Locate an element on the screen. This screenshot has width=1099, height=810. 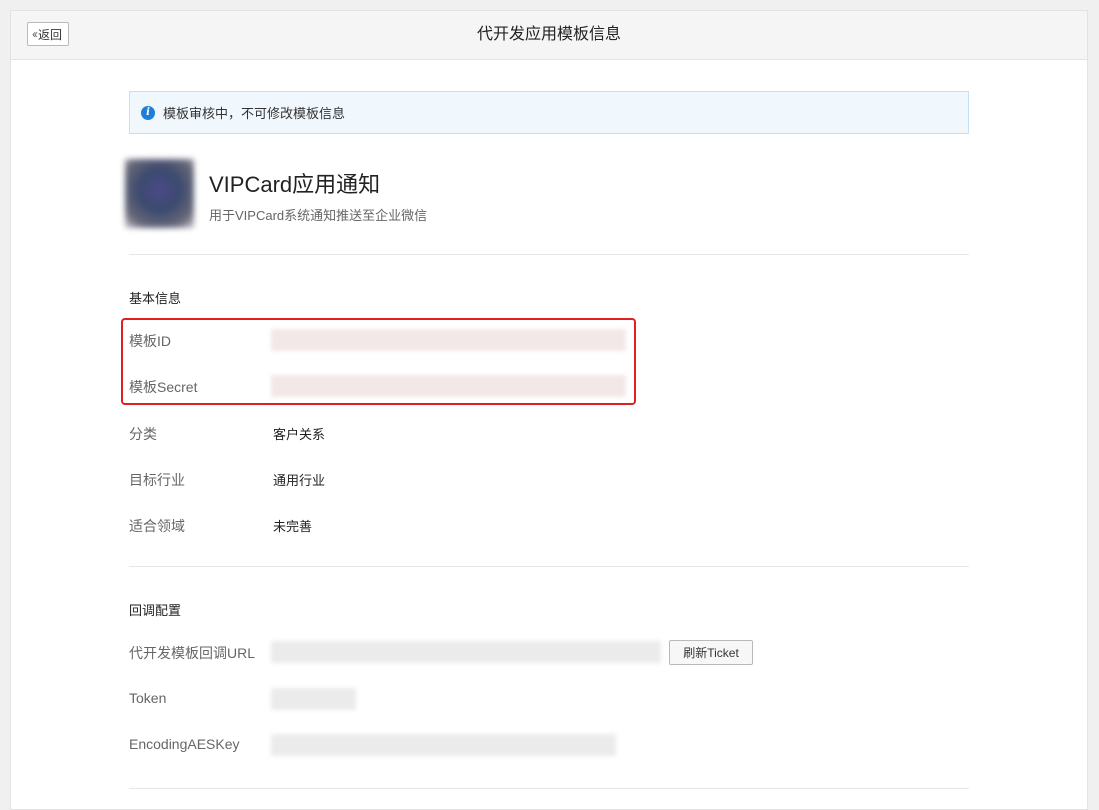
top-bar: ‹‹ 返回 代开发应用模板信息 is located at coordinates (549, 35).